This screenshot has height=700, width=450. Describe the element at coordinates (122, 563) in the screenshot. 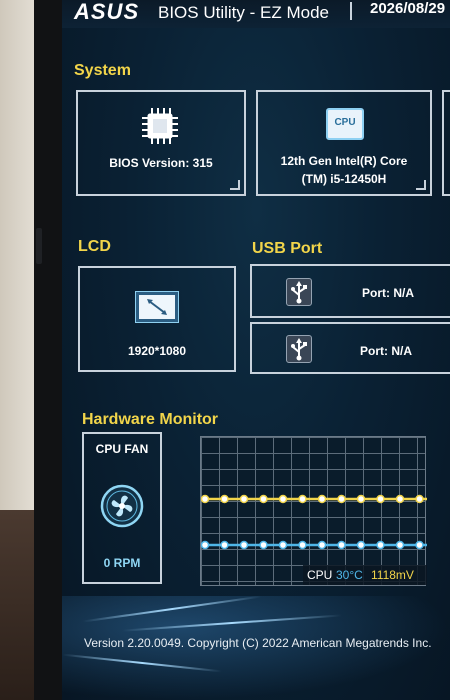

I see `cpu-fan-rpm: 0 RPM` at that location.